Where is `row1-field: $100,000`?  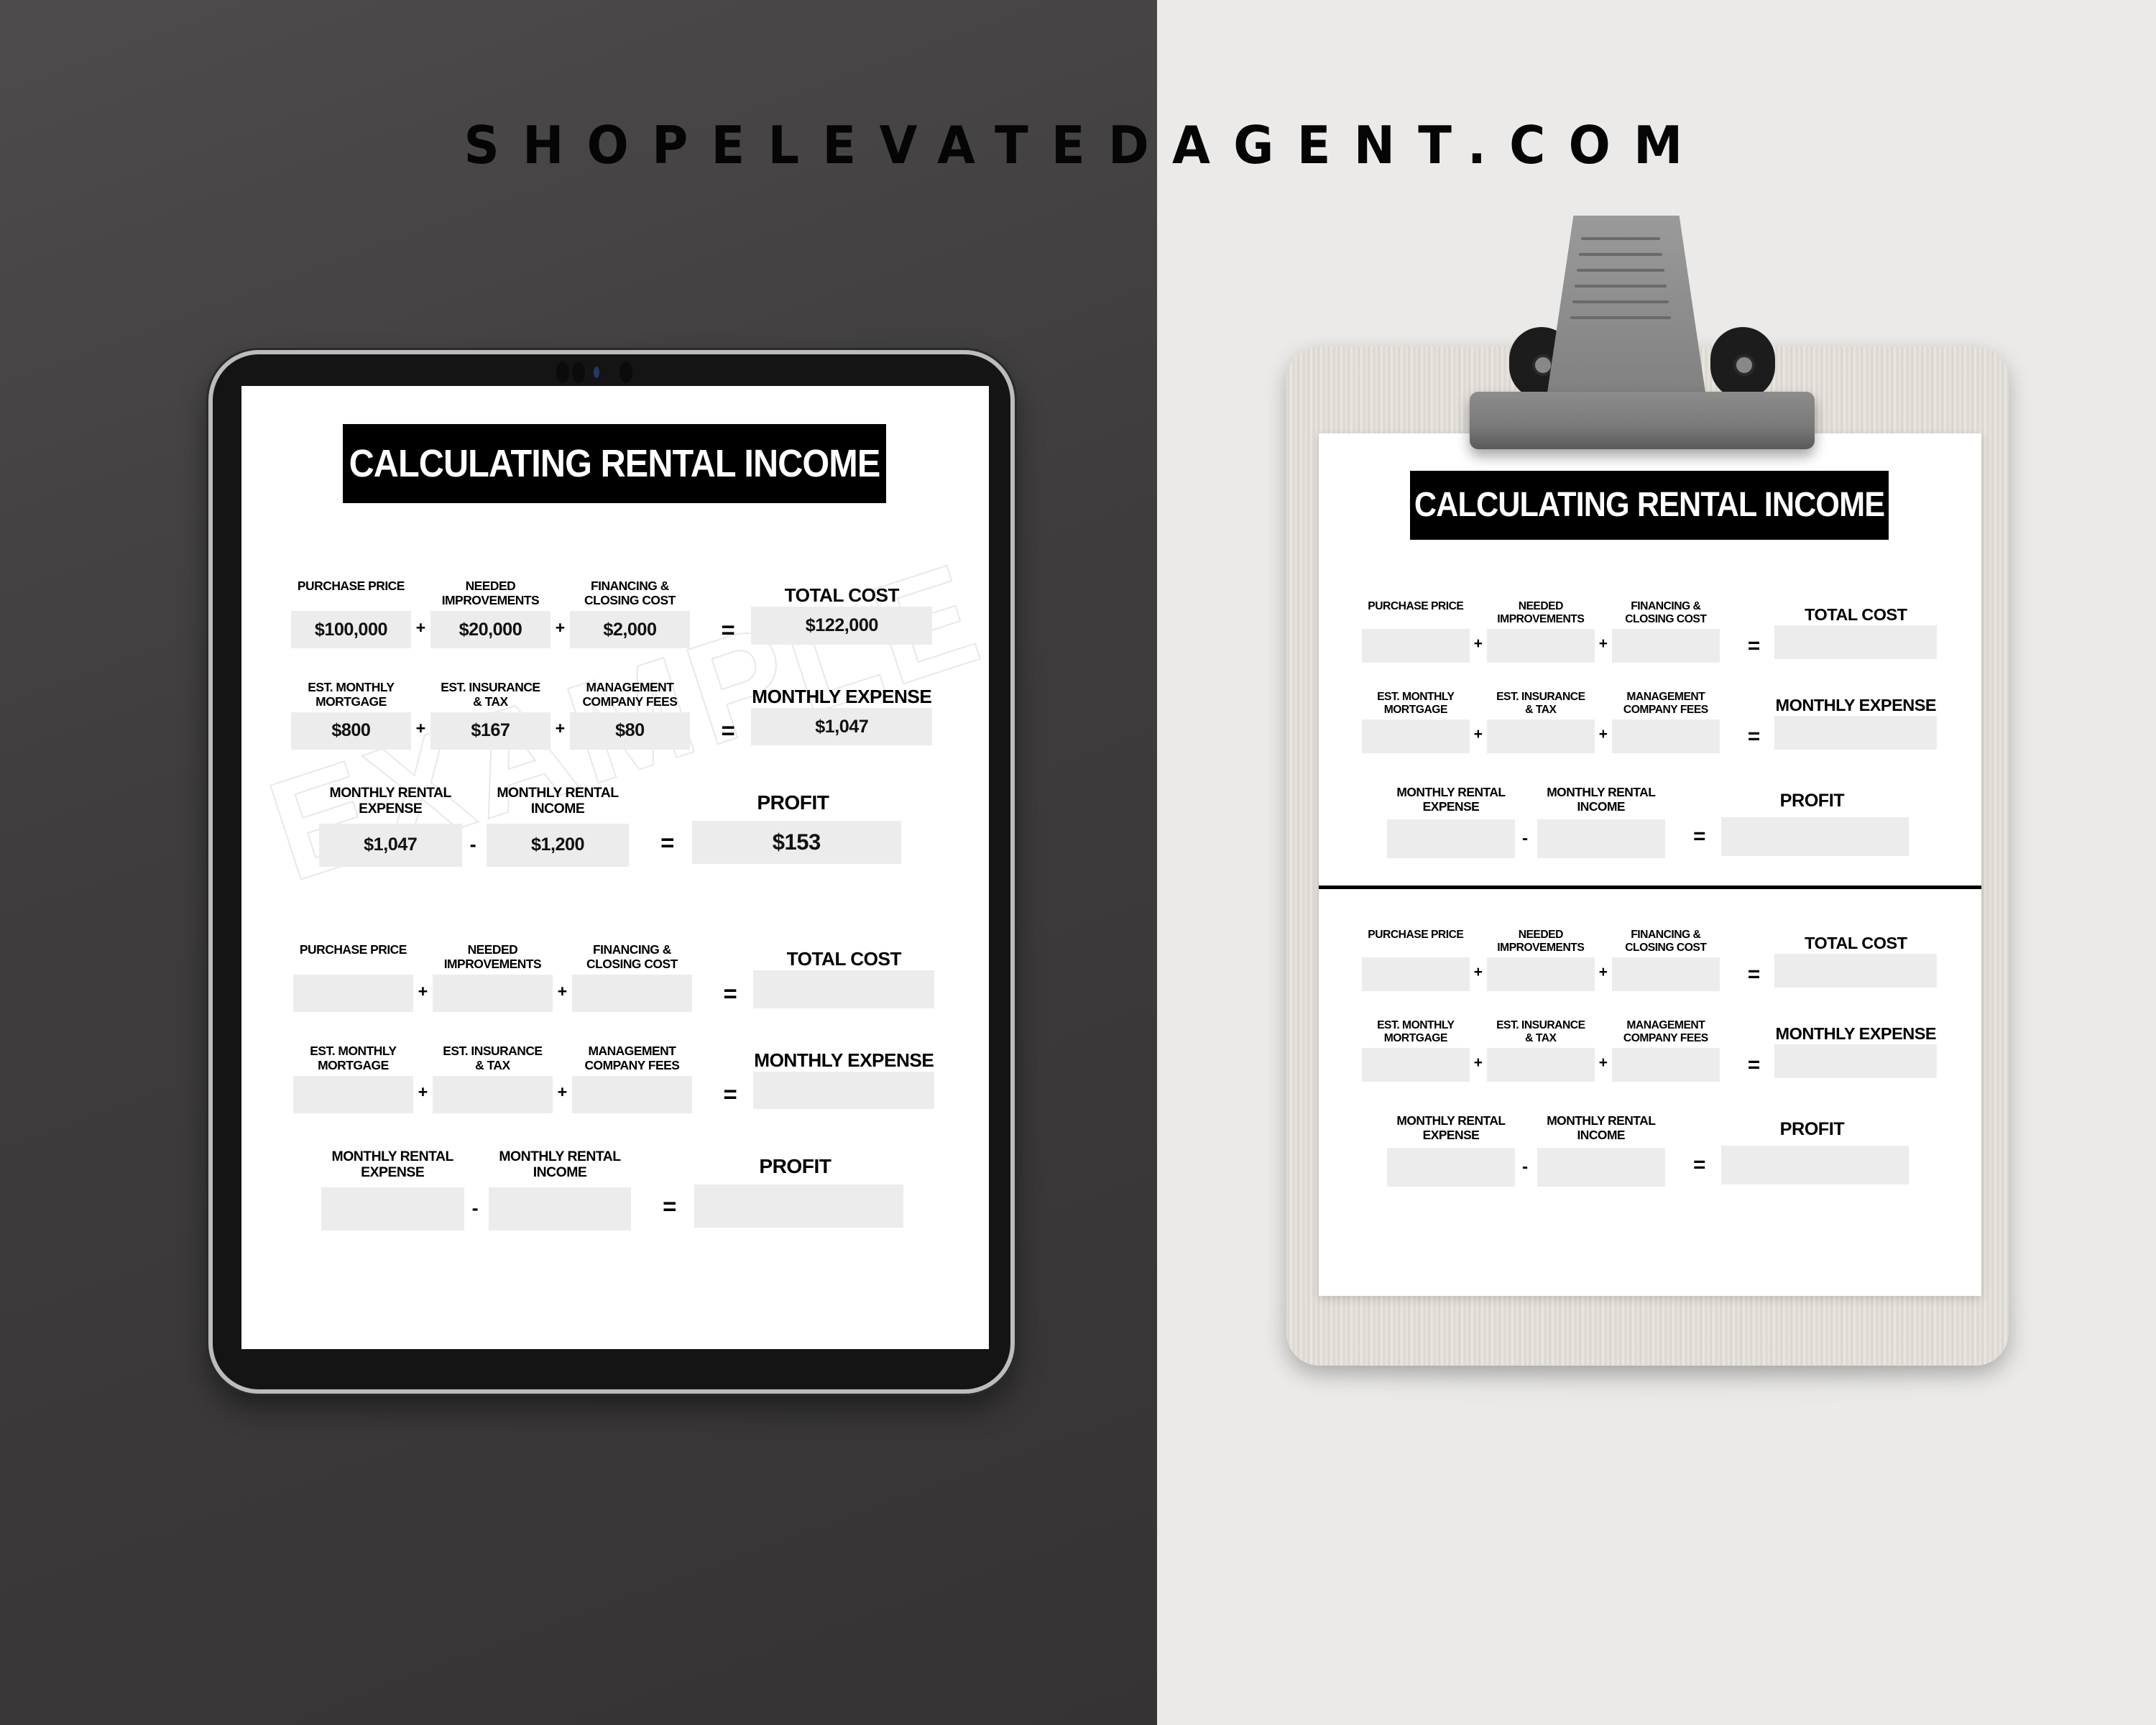 row1-field: $100,000 is located at coordinates (351, 630).